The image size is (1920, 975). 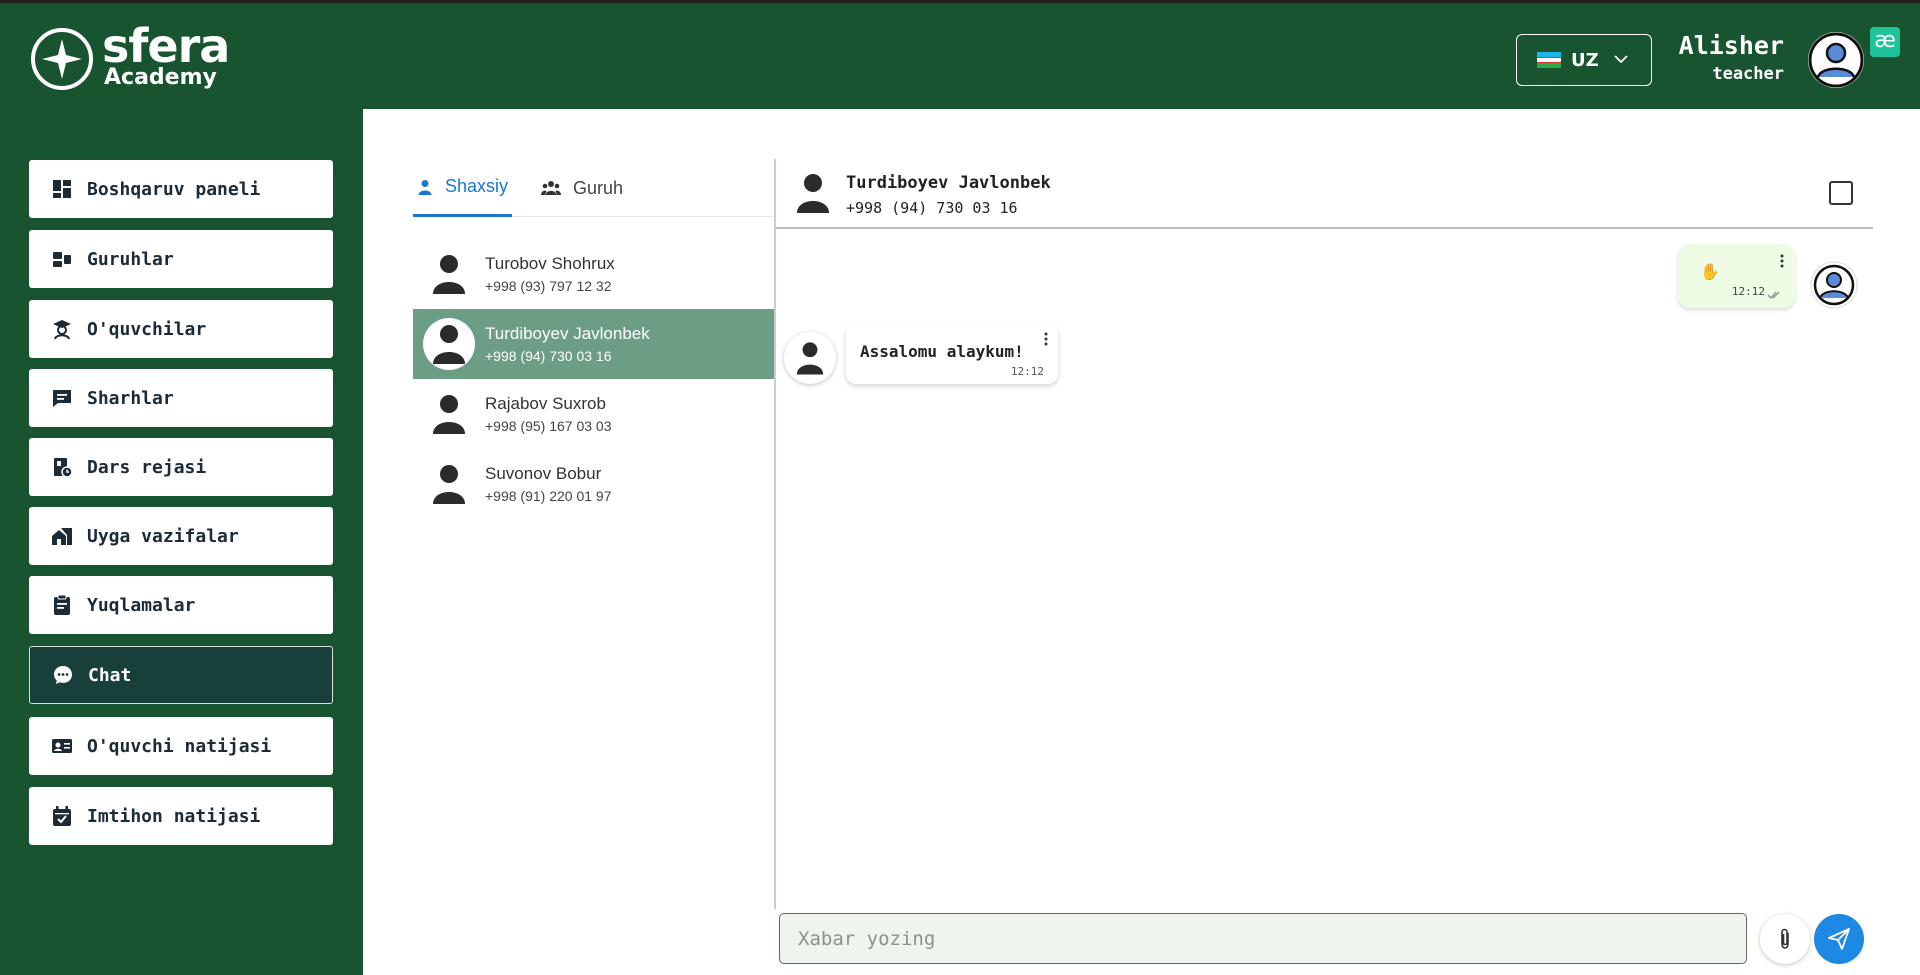 I want to click on sidebar-item-uyga-vazifalar: Uyga vazifalar, so click(x=181, y=536).